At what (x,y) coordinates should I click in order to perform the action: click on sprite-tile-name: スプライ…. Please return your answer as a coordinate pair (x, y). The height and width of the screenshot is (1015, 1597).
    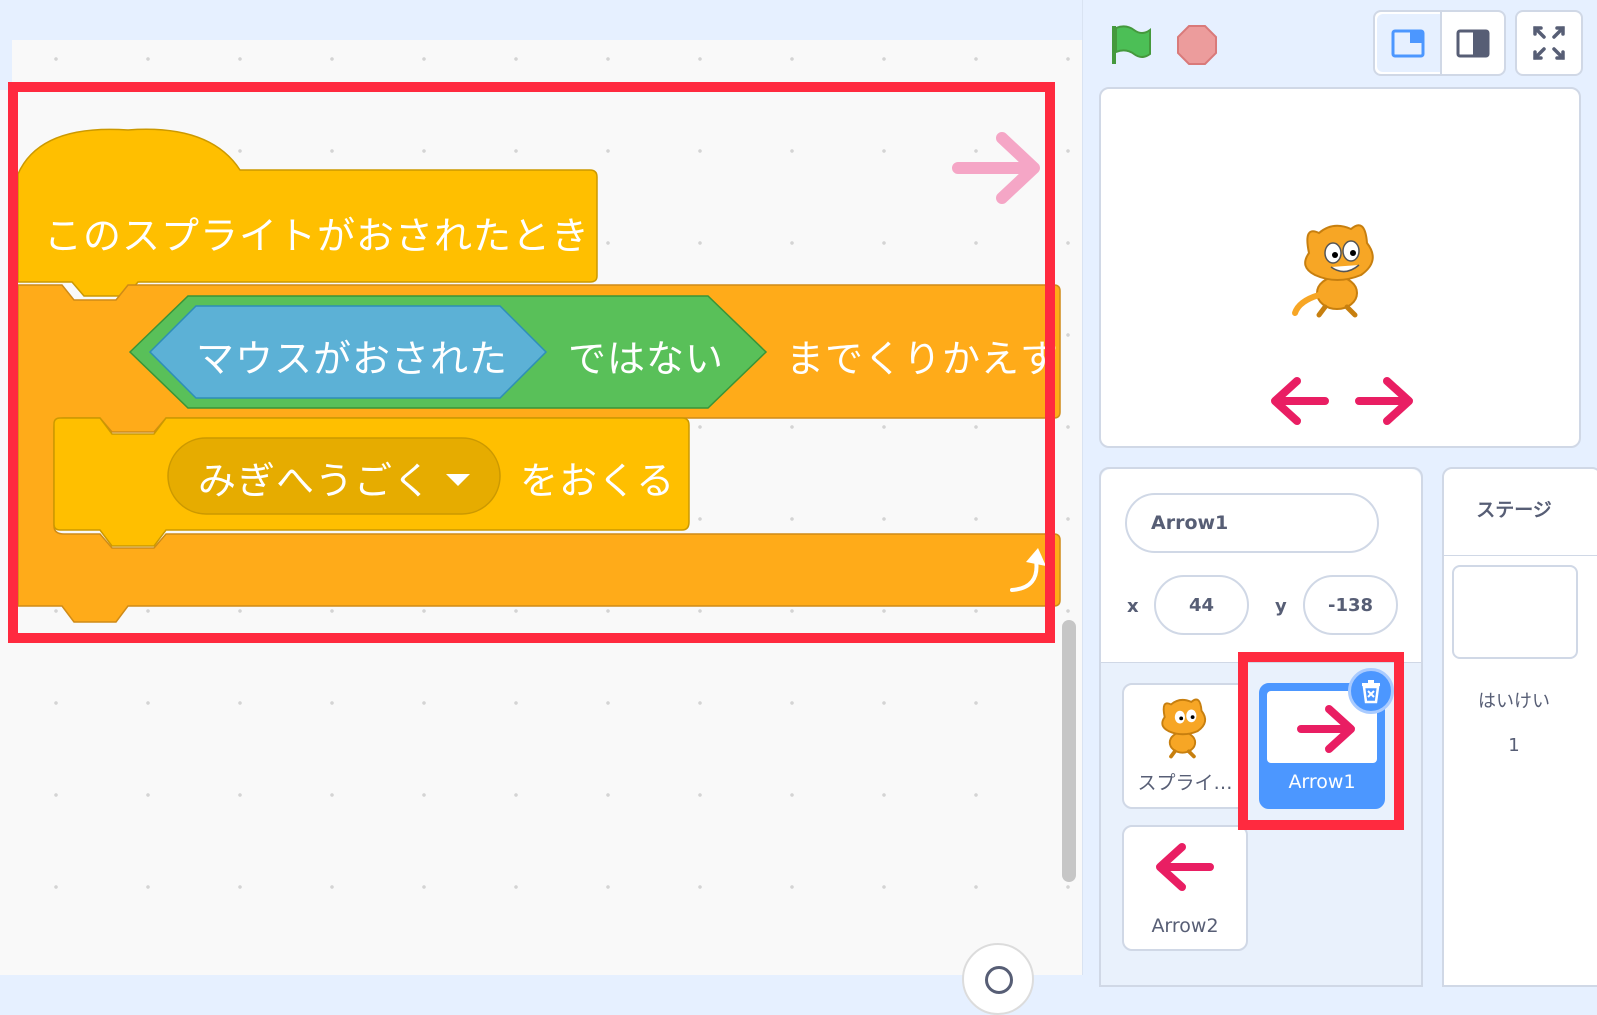
    Looking at the image, I should click on (1185, 783).